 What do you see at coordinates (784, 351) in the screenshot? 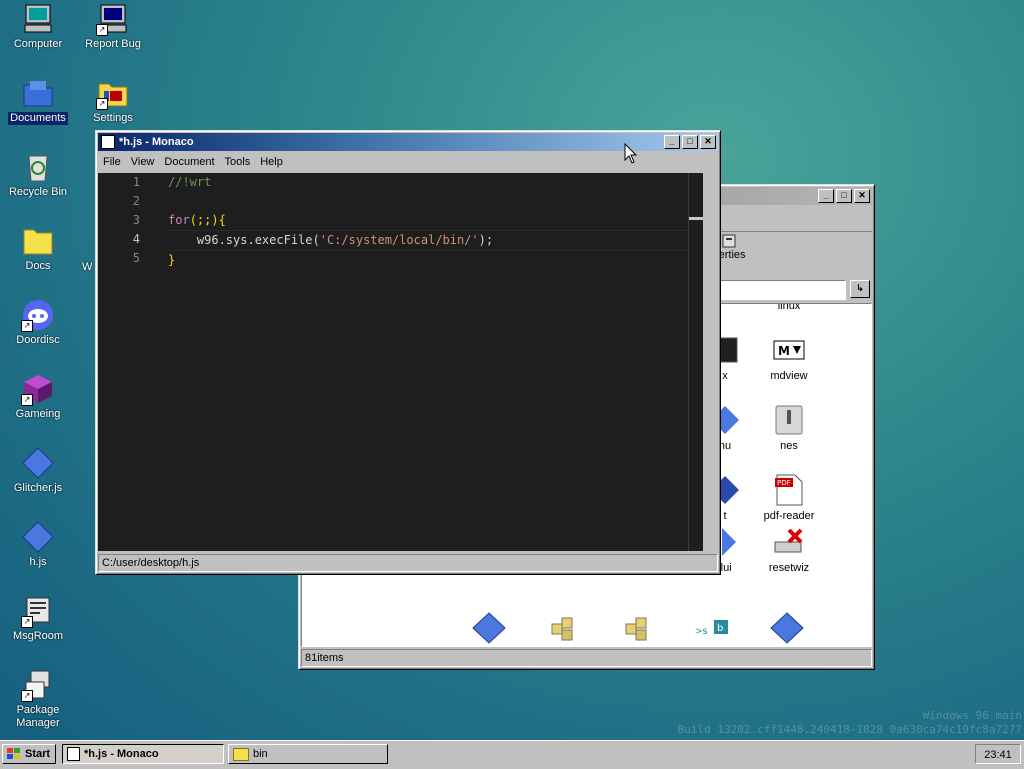
I see `svg-text: M` at bounding box center [784, 351].